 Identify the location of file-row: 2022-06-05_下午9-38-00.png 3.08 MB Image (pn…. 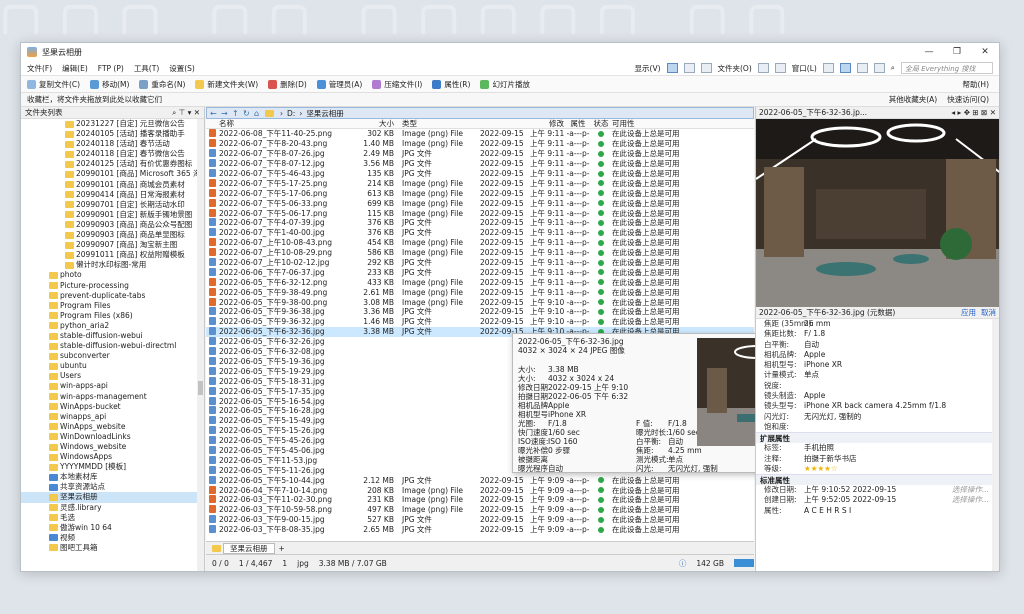
(480, 302).